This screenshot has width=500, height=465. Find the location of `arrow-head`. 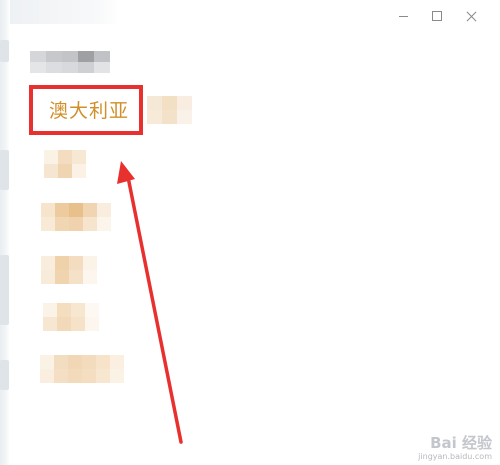

arrow-head is located at coordinates (126, 172).